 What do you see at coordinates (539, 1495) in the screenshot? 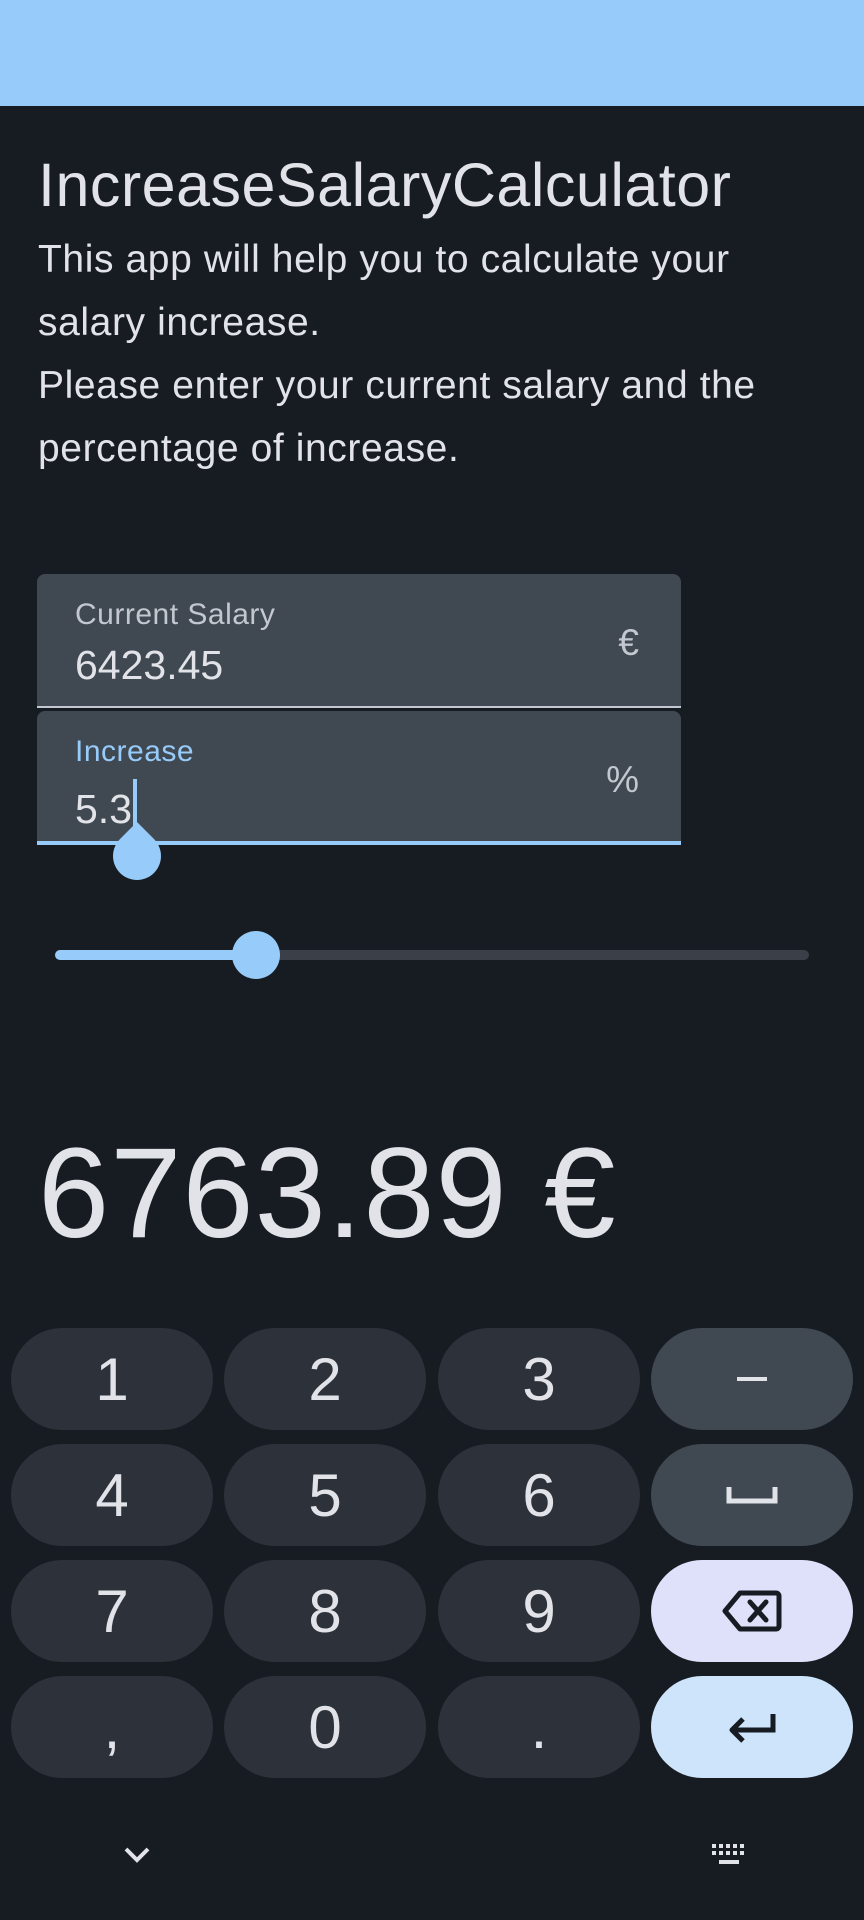
I see `key-6: 6` at bounding box center [539, 1495].